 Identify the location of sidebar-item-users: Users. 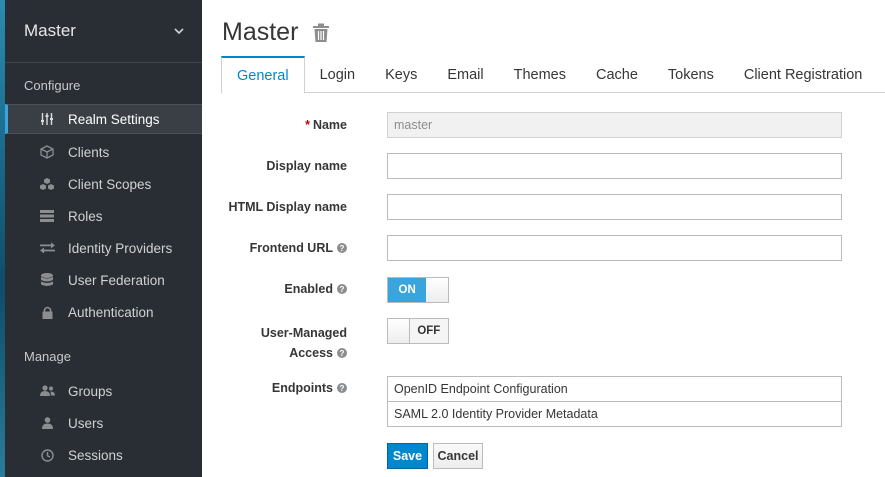
(103, 423).